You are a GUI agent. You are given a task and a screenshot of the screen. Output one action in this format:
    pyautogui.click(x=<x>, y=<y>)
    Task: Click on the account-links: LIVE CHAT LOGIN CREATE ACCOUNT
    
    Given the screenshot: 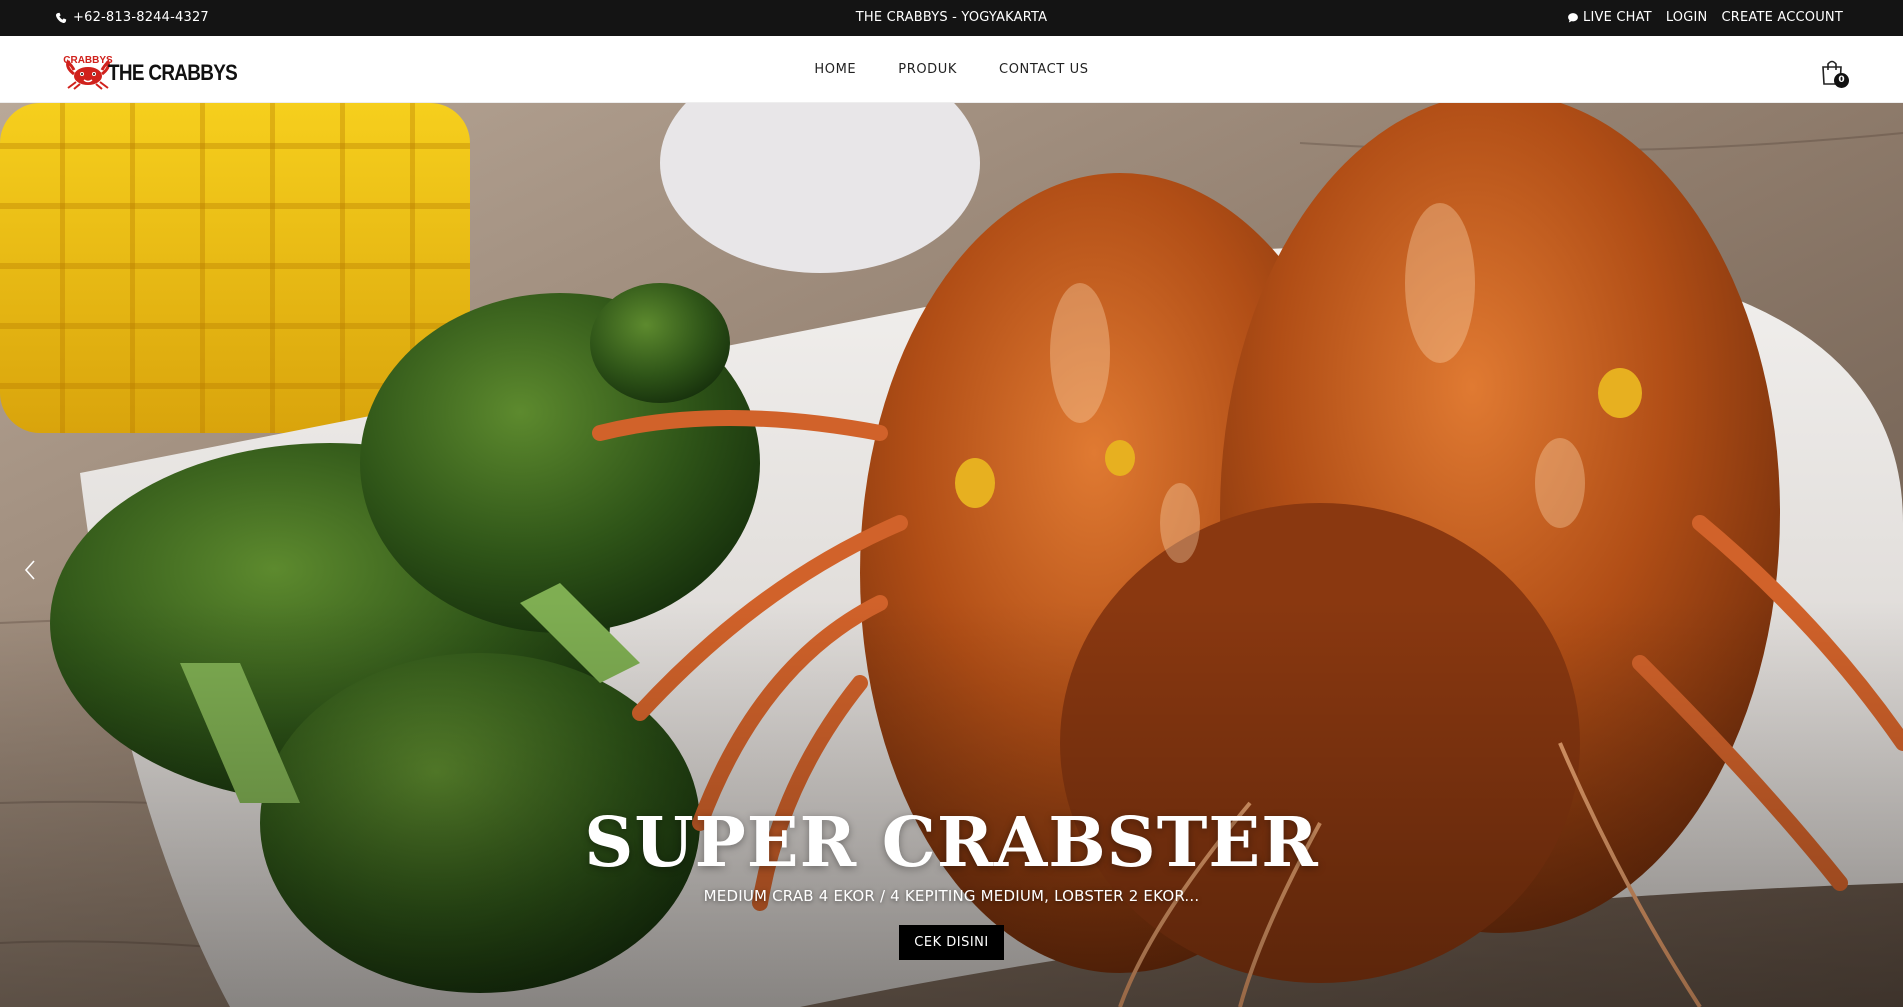 What is the action you would take?
    pyautogui.click(x=1705, y=17)
    